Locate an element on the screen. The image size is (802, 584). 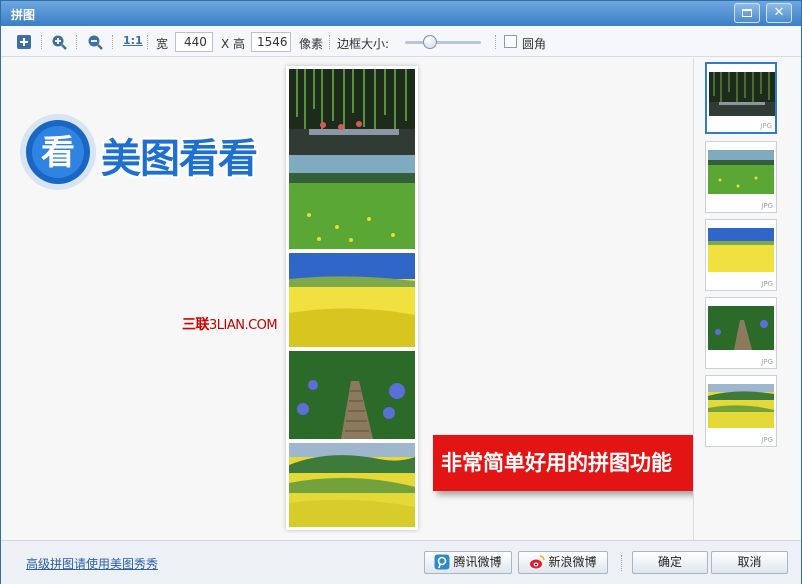
thumbnail-image-rapeseed-field is located at coordinates (741, 250).